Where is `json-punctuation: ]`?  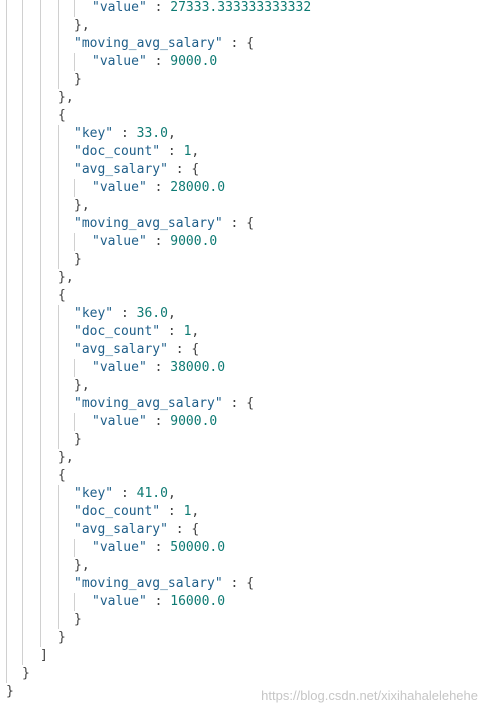 json-punctuation: ] is located at coordinates (44, 655).